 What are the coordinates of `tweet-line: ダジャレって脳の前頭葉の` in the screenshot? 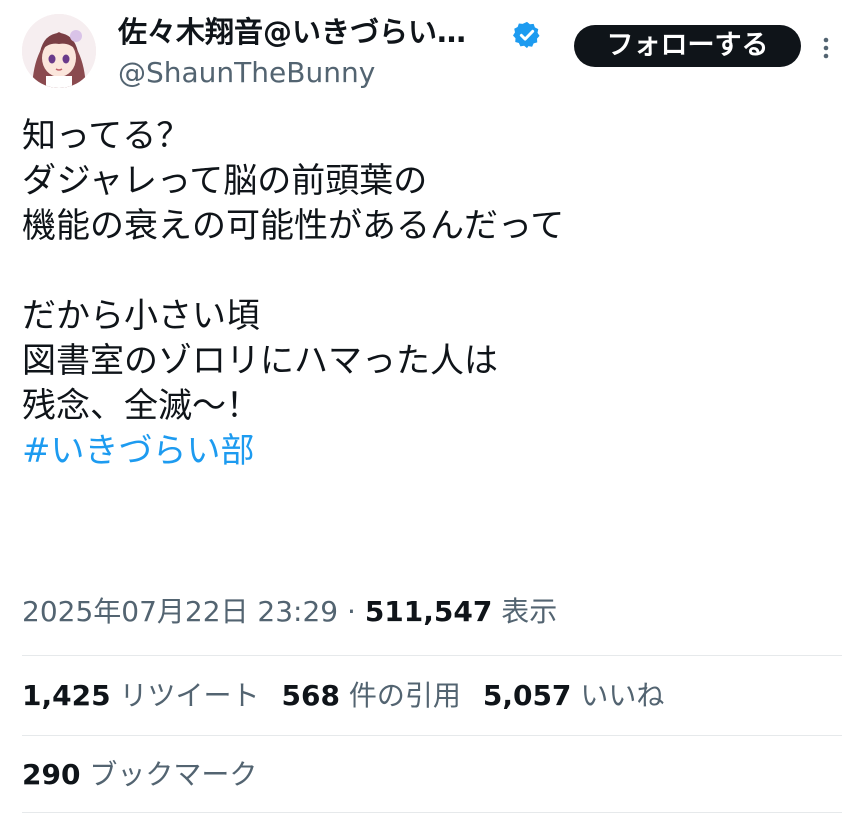 It's located at (225, 181).